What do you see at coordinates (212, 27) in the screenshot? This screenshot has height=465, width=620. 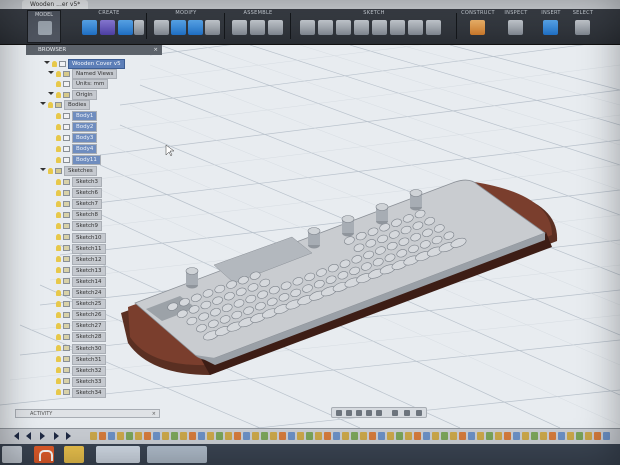 I see `combine-icon` at bounding box center [212, 27].